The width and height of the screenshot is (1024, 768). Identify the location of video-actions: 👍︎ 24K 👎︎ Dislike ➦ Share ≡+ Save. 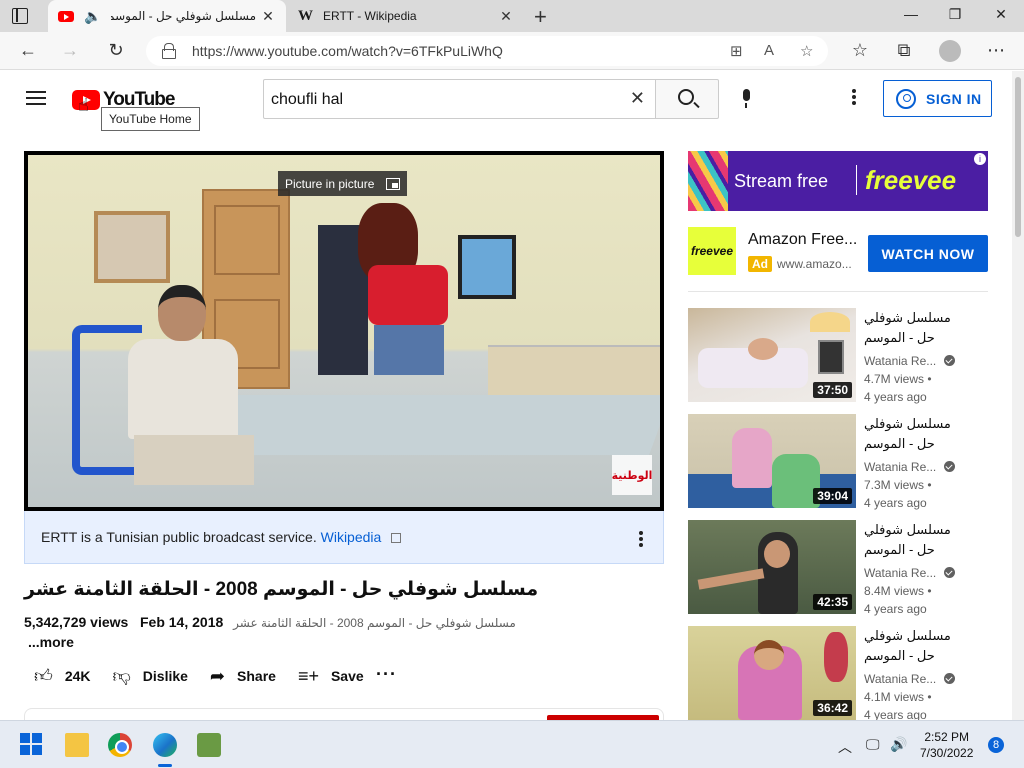
(205, 676).